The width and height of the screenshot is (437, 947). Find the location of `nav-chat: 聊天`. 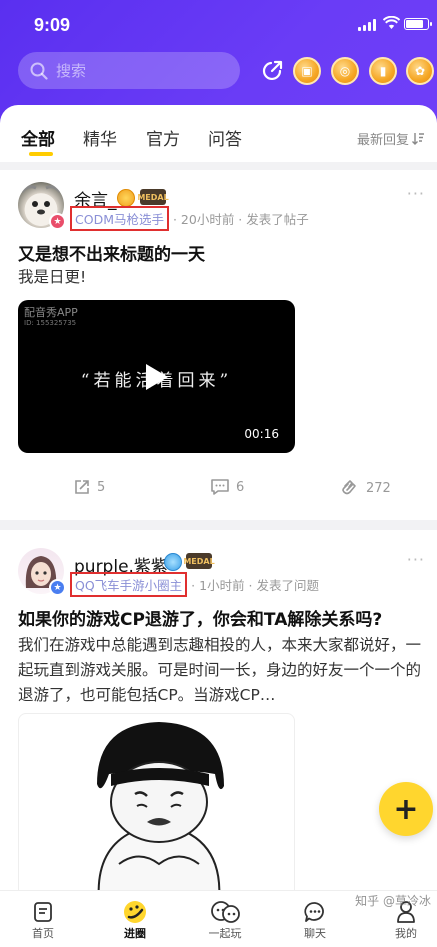

nav-chat: 聊天 is located at coordinates (315, 920).